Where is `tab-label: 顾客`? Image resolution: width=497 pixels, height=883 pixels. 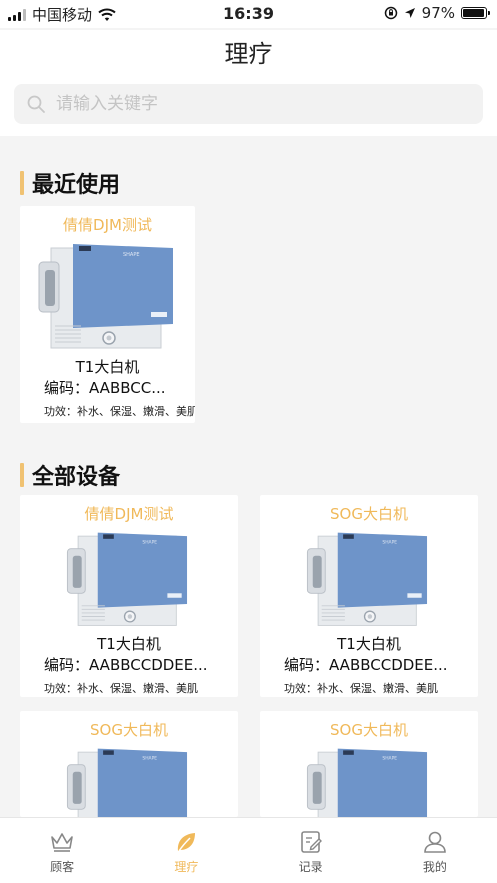 tab-label: 顾客 is located at coordinates (62, 867).